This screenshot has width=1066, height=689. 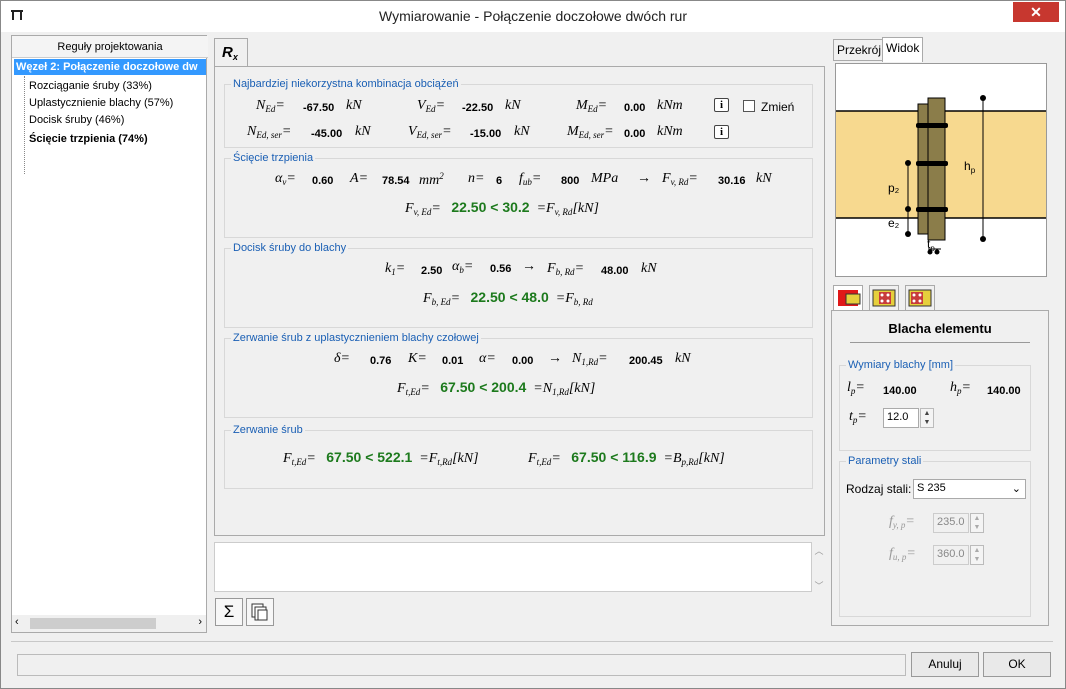 I want to click on tree-hscrollbar: ‹ ›, so click(x=109, y=623).